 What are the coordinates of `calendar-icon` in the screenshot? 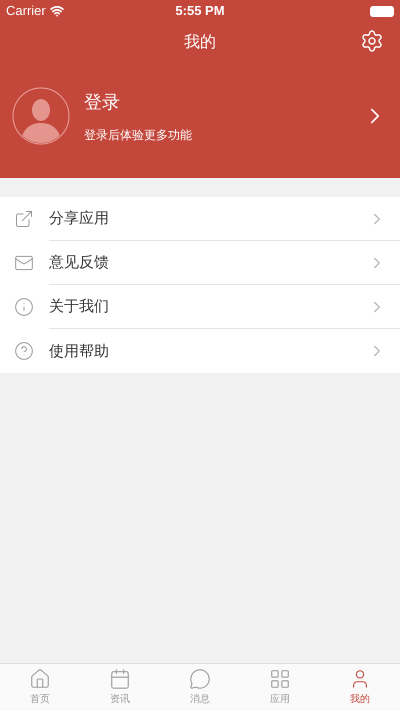 It's located at (120, 679).